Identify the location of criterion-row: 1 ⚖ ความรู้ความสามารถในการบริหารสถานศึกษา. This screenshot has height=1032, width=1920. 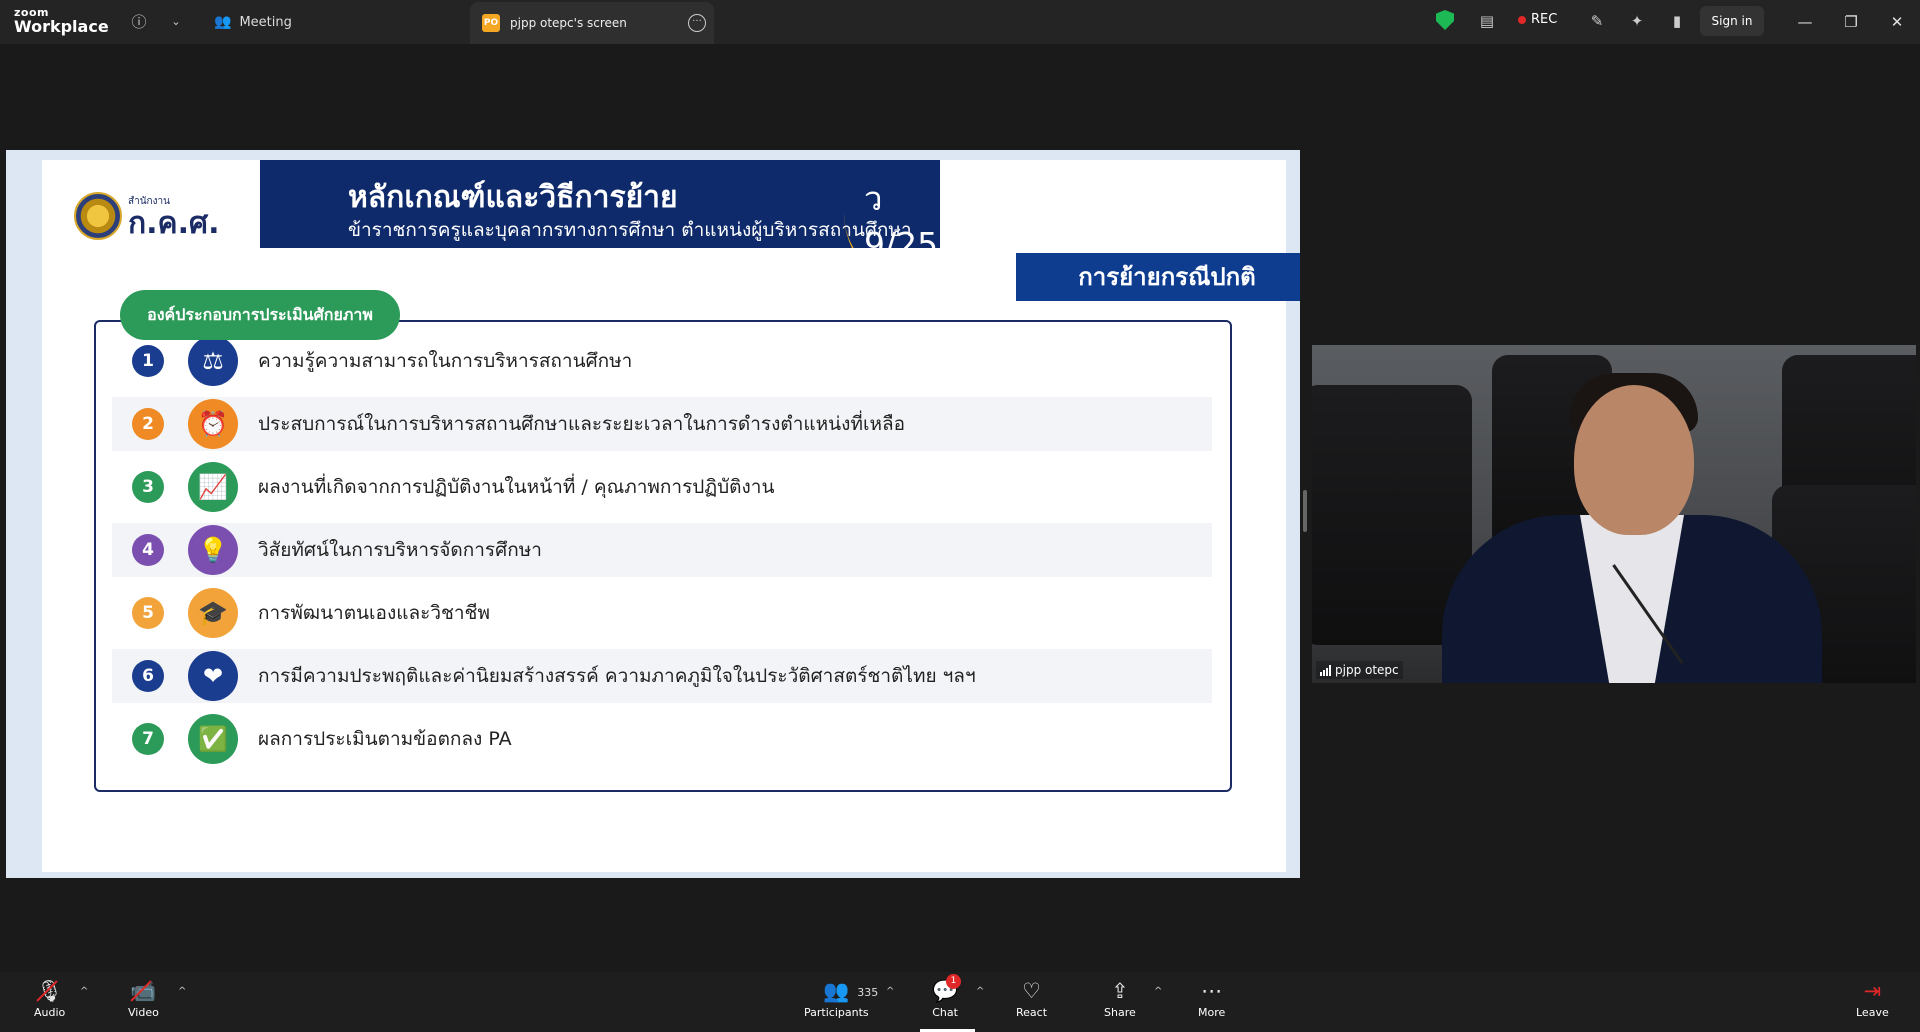
(662, 361).